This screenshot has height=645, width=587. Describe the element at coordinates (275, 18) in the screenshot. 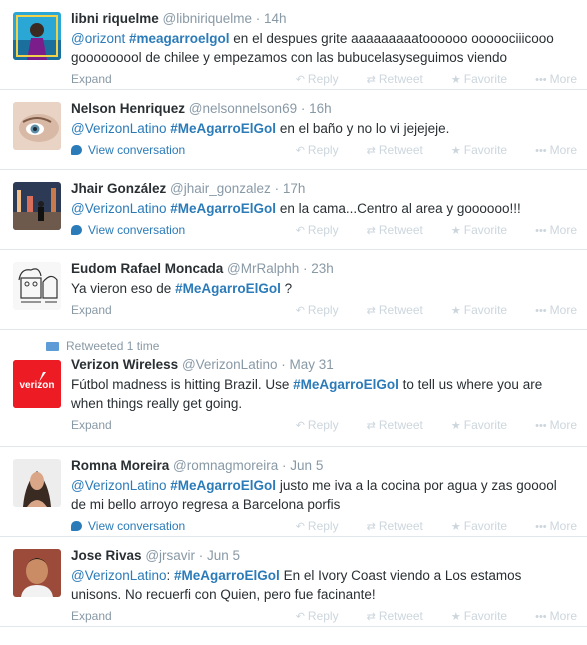

I see `tweet-timestamp: 14h` at that location.